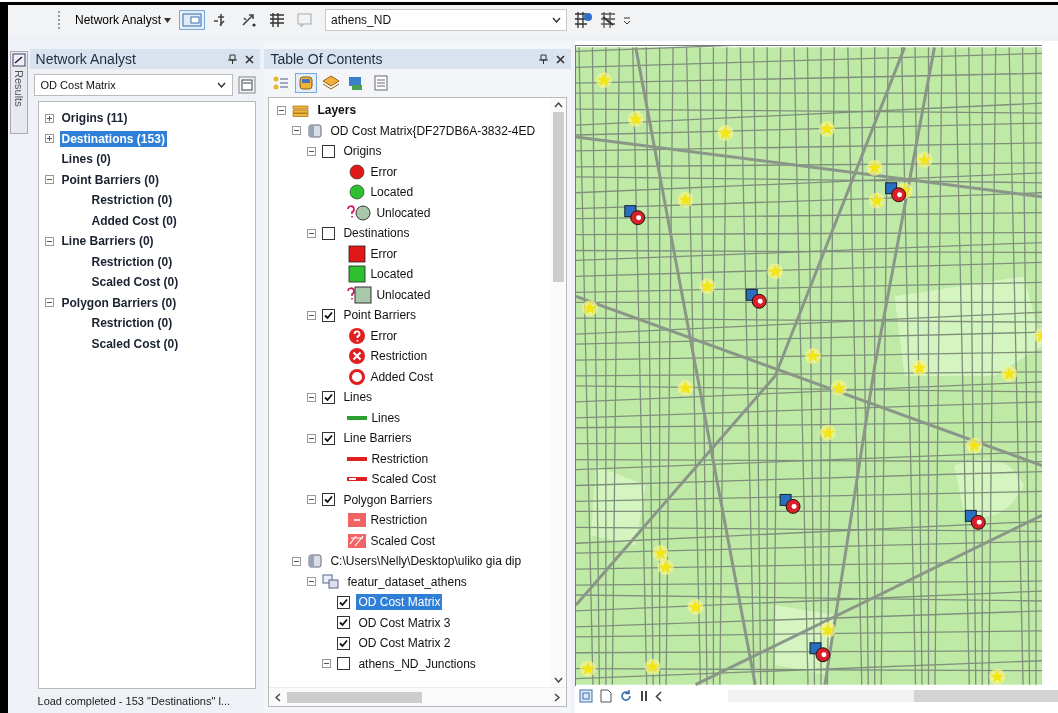  I want to click on pause-icon, so click(644, 696).